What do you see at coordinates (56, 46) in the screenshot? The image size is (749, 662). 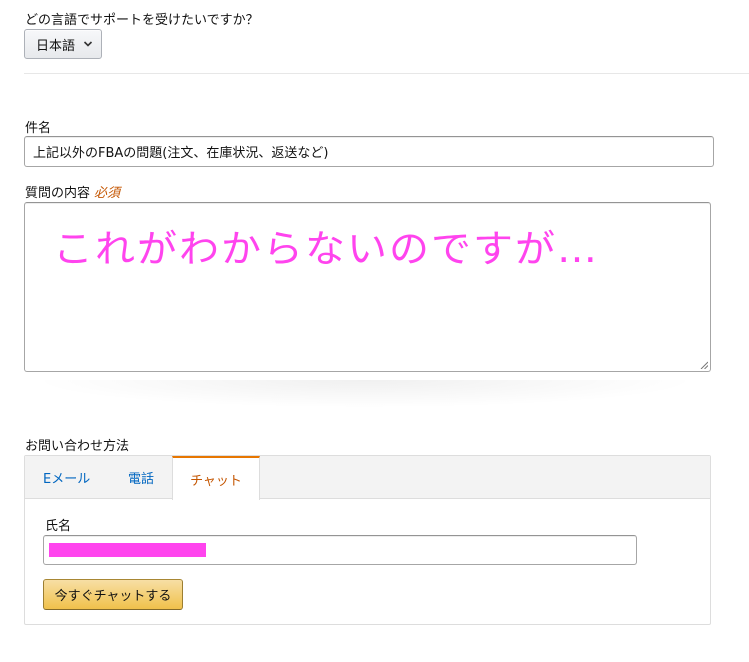 I see `language-selected-value: 日本語` at bounding box center [56, 46].